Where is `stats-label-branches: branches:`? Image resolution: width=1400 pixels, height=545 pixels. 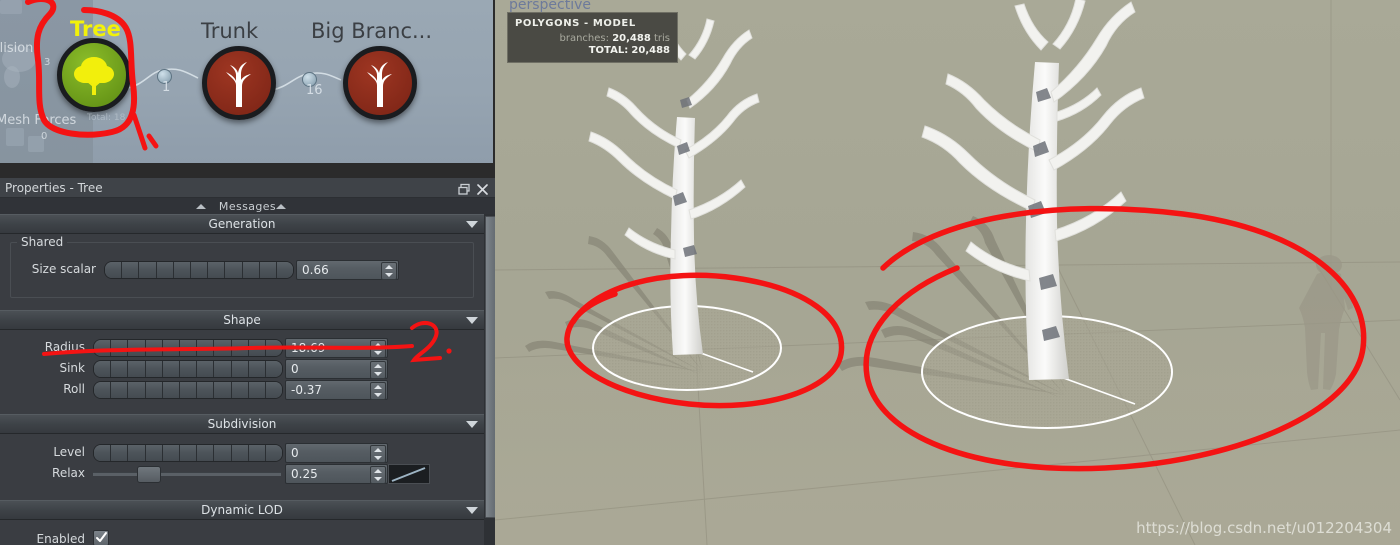 stats-label-branches: branches: is located at coordinates (584, 38).